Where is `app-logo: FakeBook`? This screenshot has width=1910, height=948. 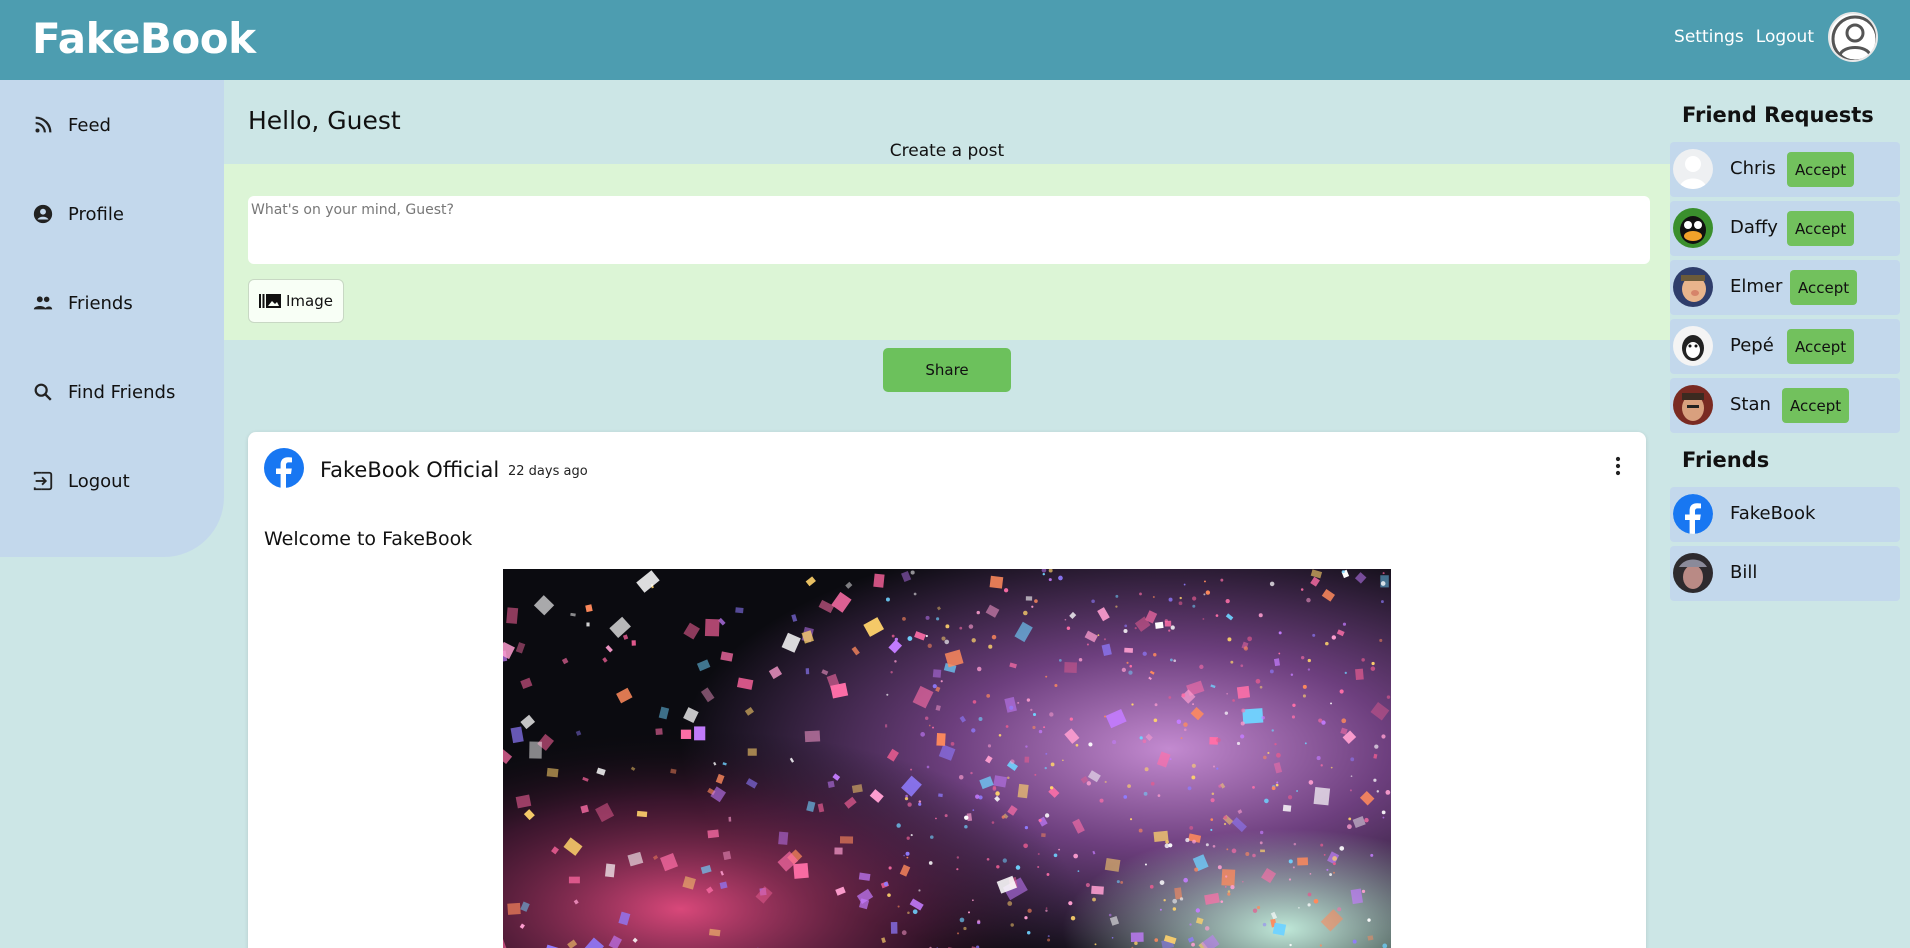
app-logo: FakeBook is located at coordinates (144, 38).